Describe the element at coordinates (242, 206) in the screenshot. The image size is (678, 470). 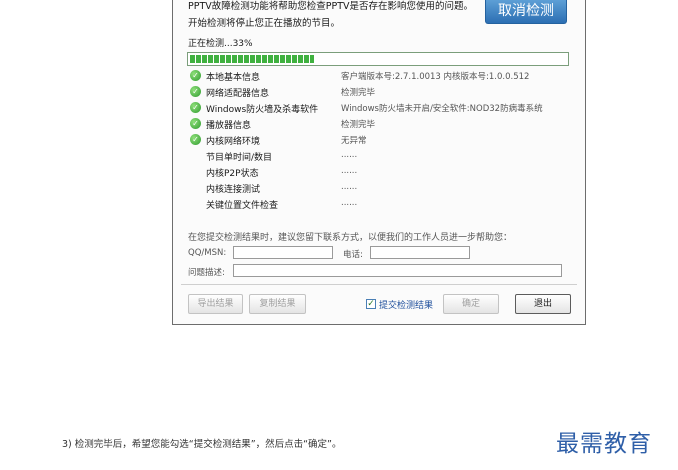
I see `check-item-label: 关键位置文件检查` at that location.